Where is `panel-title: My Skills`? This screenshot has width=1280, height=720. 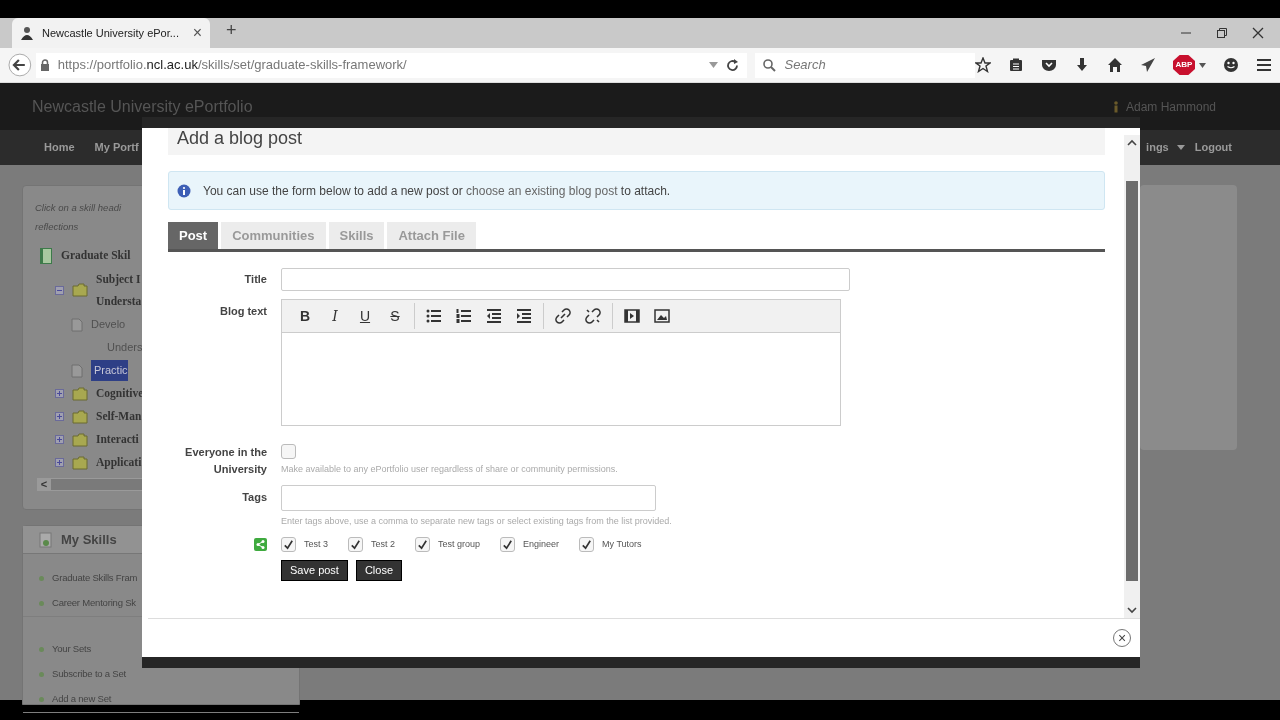
panel-title: My Skills is located at coordinates (89, 539).